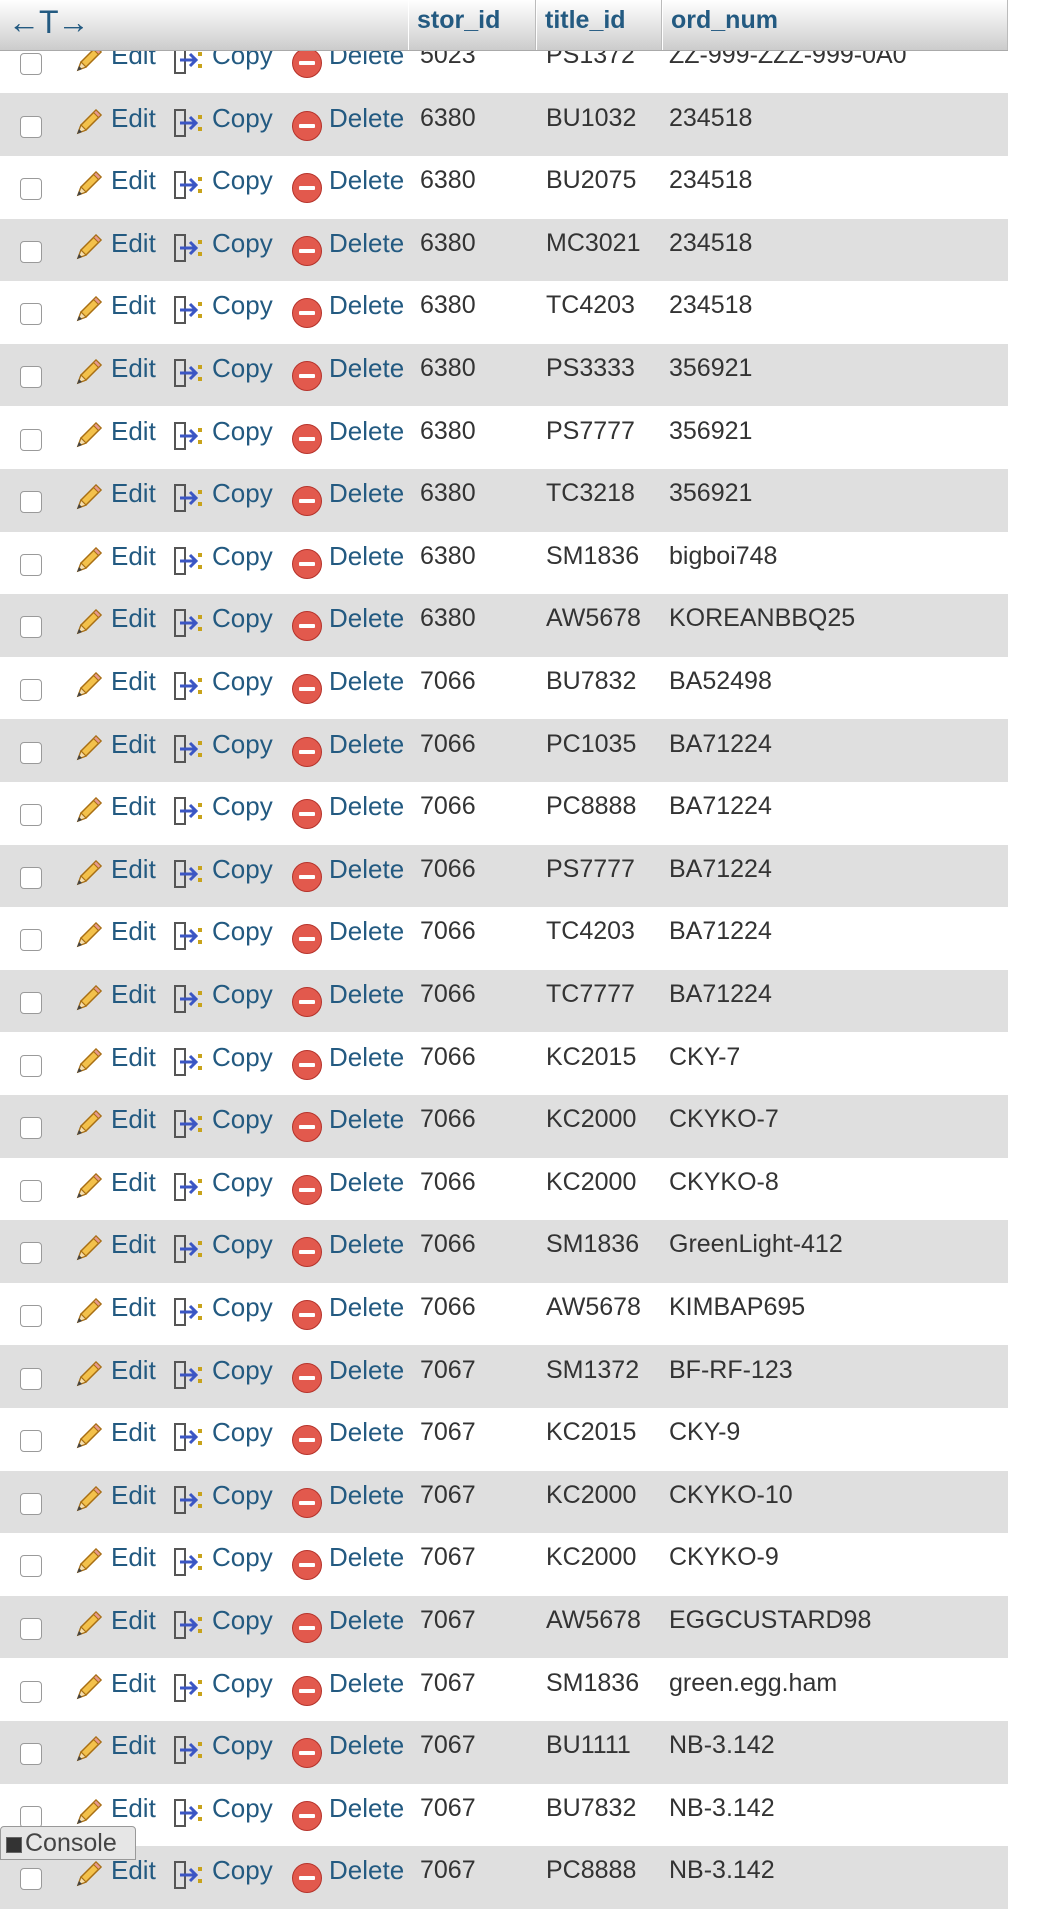 The height and width of the screenshot is (1909, 1052). Describe the element at coordinates (49, 22) in the screenshot. I see `column-arrows-toggle: ←T→` at that location.